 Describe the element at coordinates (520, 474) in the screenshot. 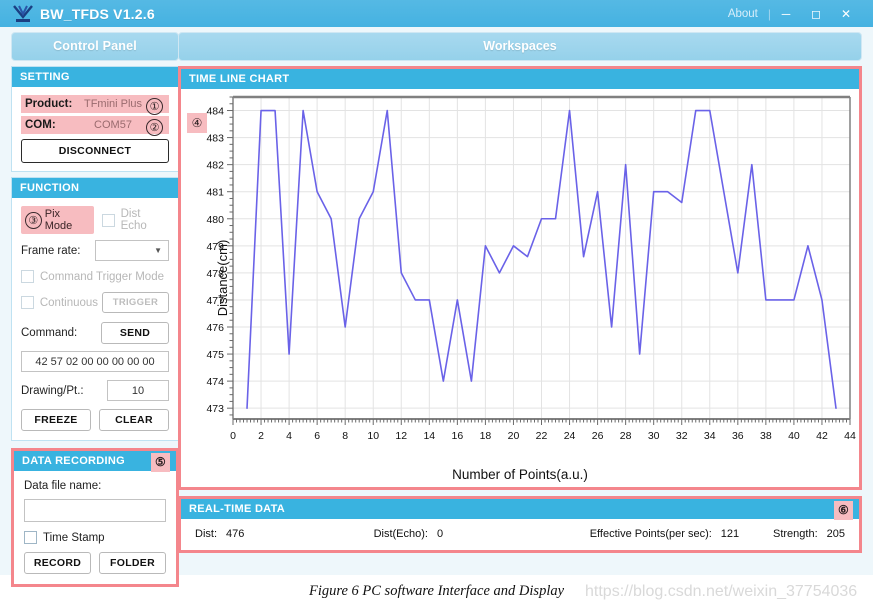

I see `chart-x-axis-label: Number of Points(a.u.)` at that location.